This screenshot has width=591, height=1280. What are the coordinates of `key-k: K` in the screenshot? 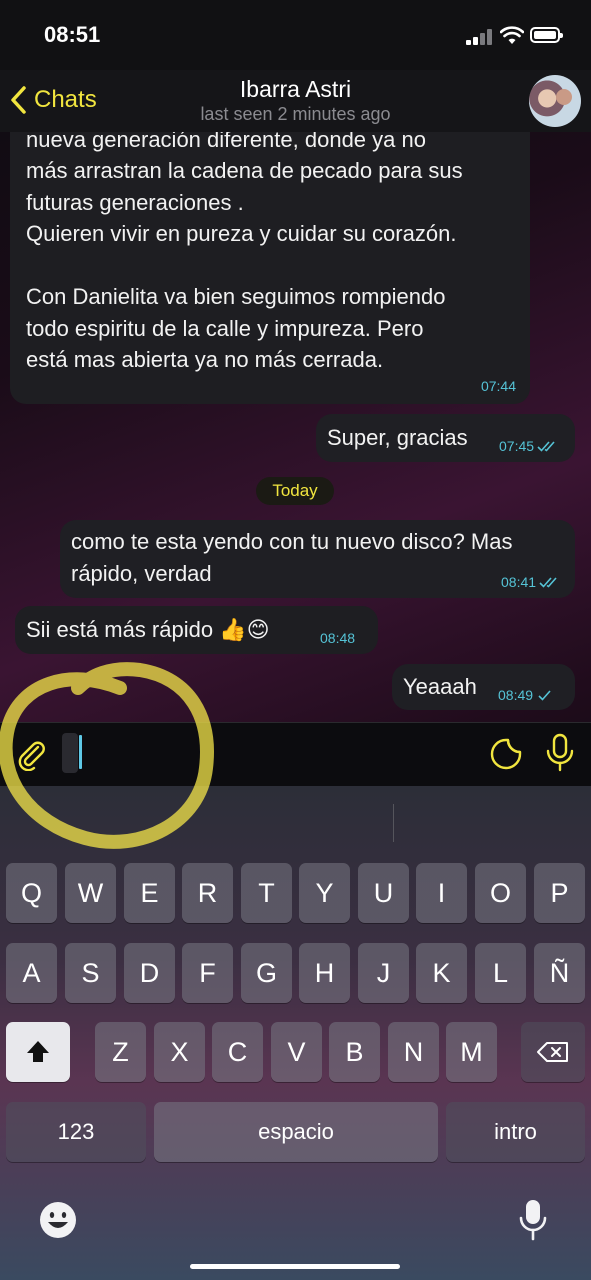 It's located at (441, 973).